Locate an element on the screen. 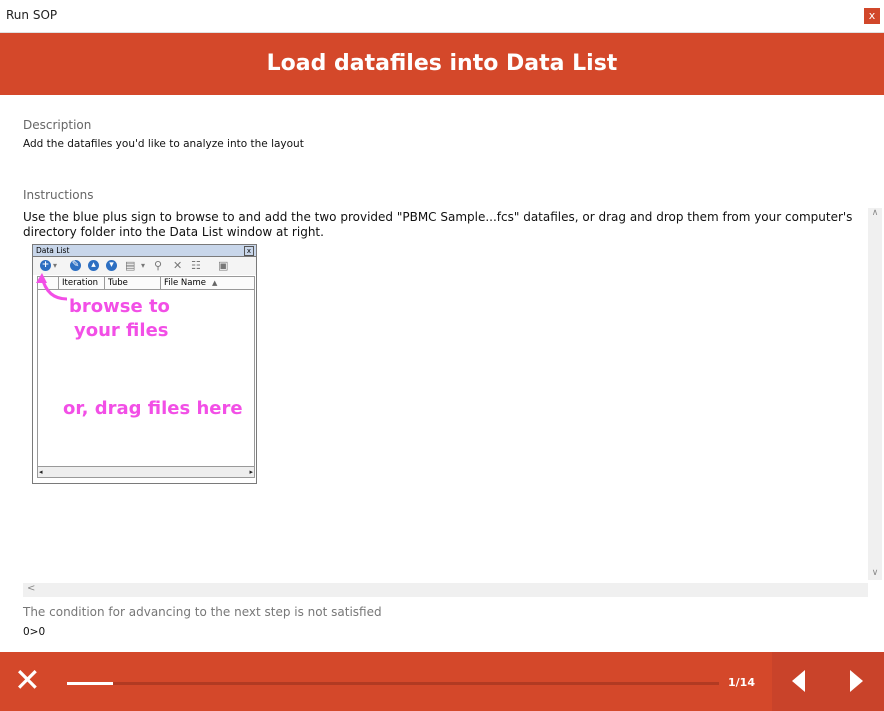 Image resolution: width=884 pixels, height=711 pixels. chevron-down-icon: ▾ is located at coordinates (111, 265).